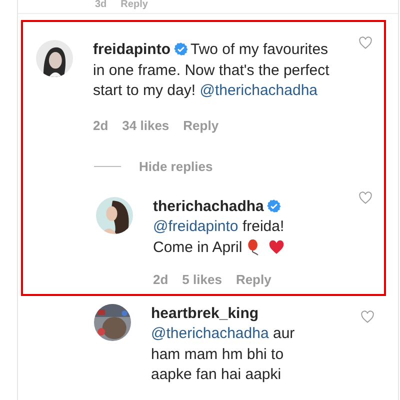  I want to click on username: heartbrek_king, so click(205, 313).